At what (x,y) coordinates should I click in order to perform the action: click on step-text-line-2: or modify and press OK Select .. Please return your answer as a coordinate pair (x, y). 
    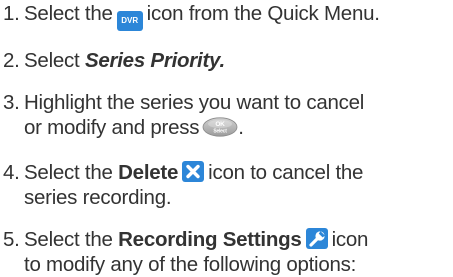
    Looking at the image, I should click on (237, 129).